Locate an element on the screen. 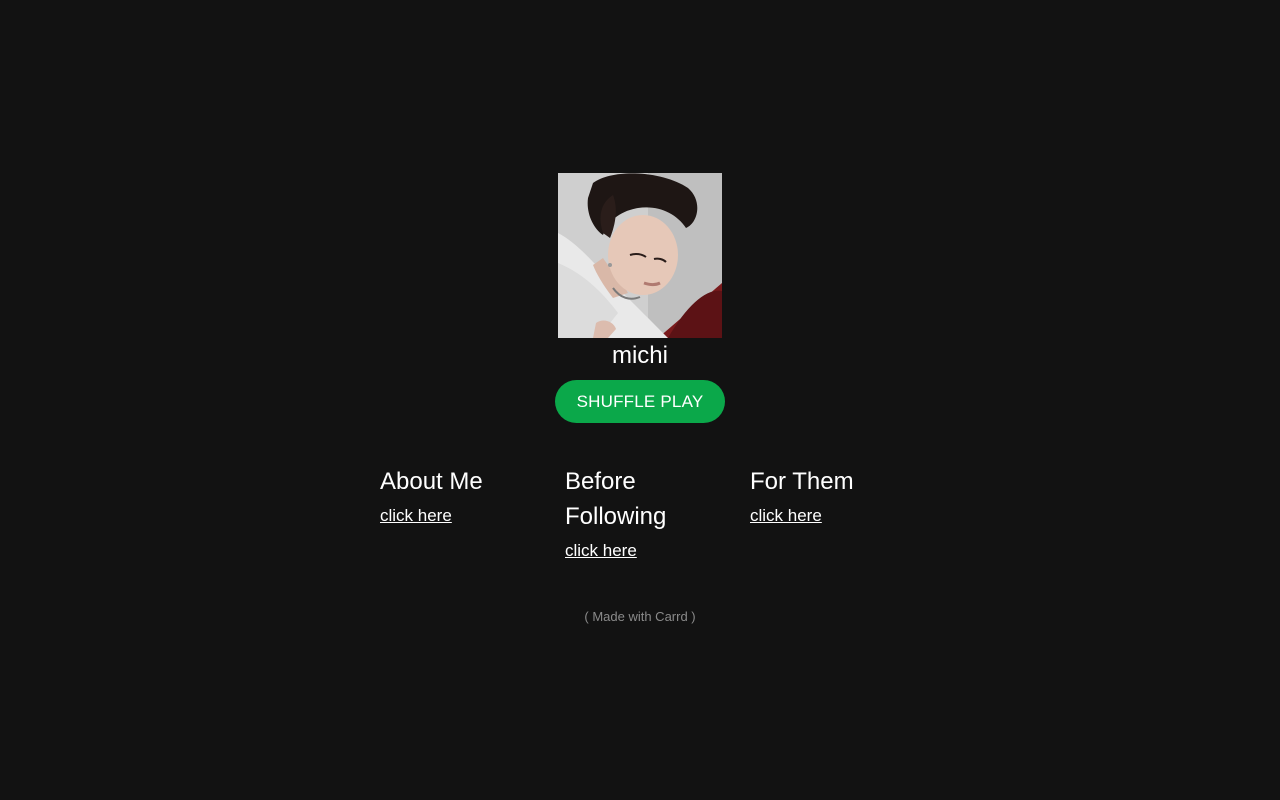 The height and width of the screenshot is (800, 1280). made-with-carrd-credit: ( Made with Carrd ) is located at coordinates (640, 617).